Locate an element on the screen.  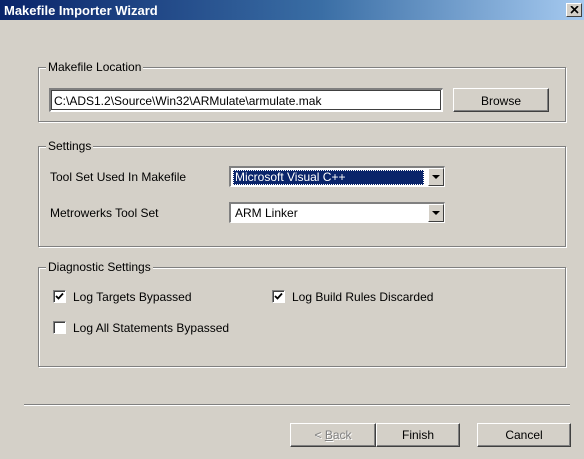
log-targets-bypassed-checkbox is located at coordinates (59, 296).